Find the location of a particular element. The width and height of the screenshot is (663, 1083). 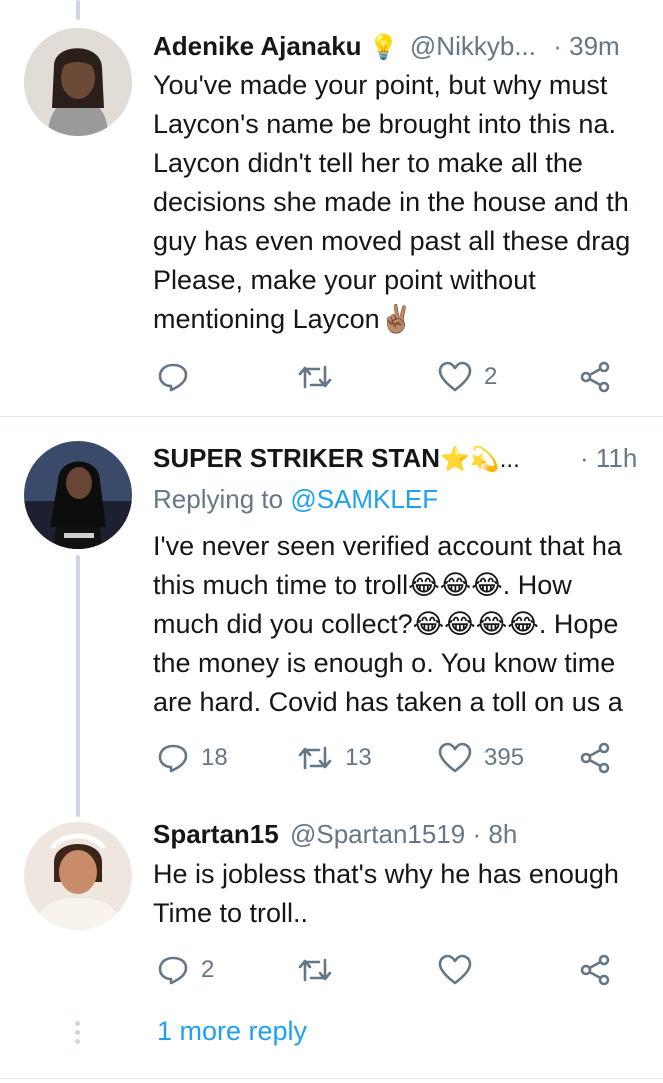

display-name: SUPER STRIKER STAN is located at coordinates (296, 458).